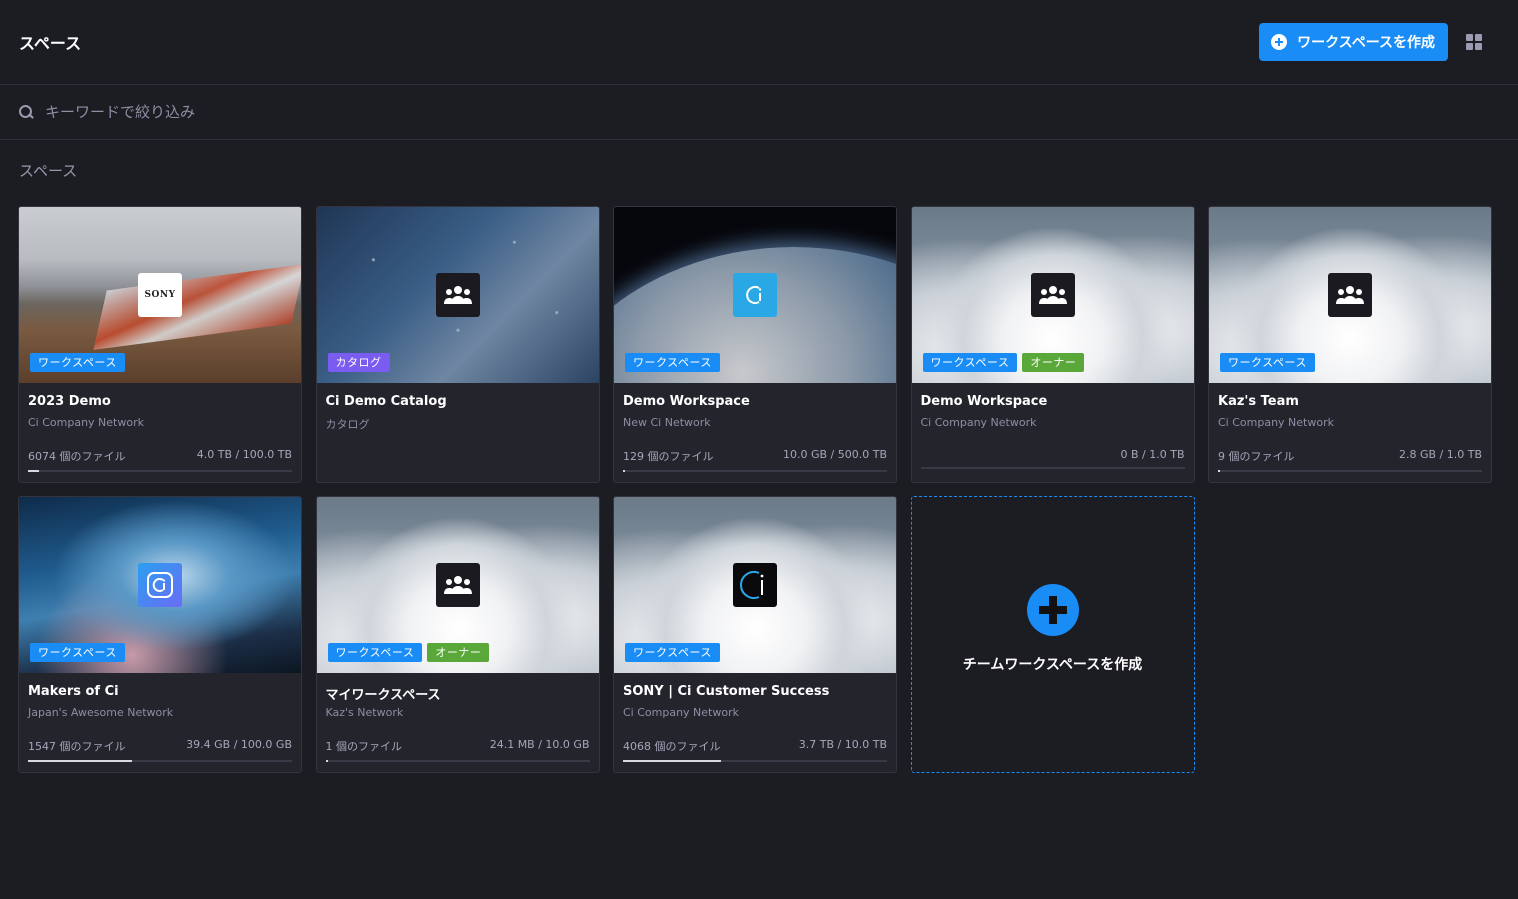  I want to click on ci-dark-logo, so click(755, 585).